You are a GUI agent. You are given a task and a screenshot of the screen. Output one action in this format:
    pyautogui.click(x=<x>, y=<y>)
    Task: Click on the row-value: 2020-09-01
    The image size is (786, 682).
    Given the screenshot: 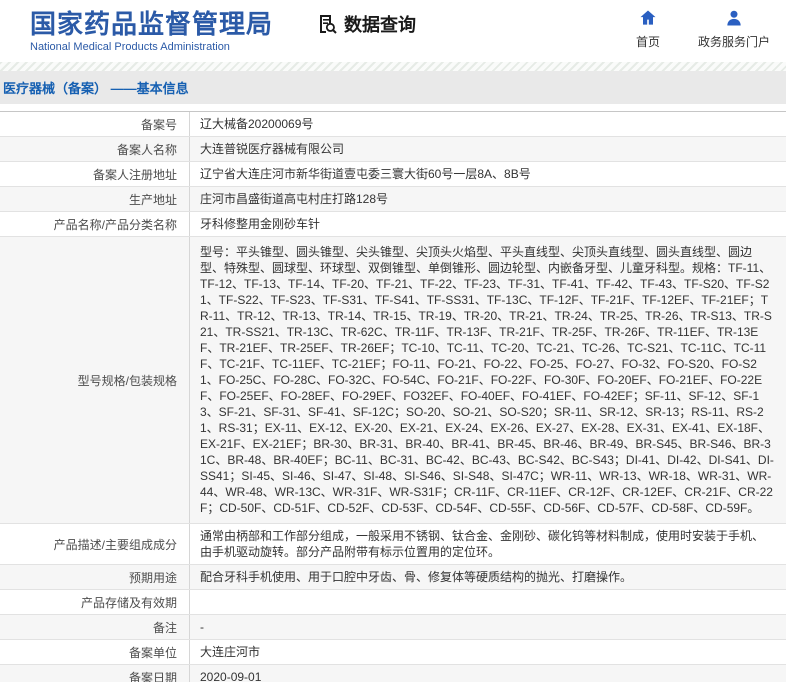 What is the action you would take?
    pyautogui.click(x=231, y=676)
    